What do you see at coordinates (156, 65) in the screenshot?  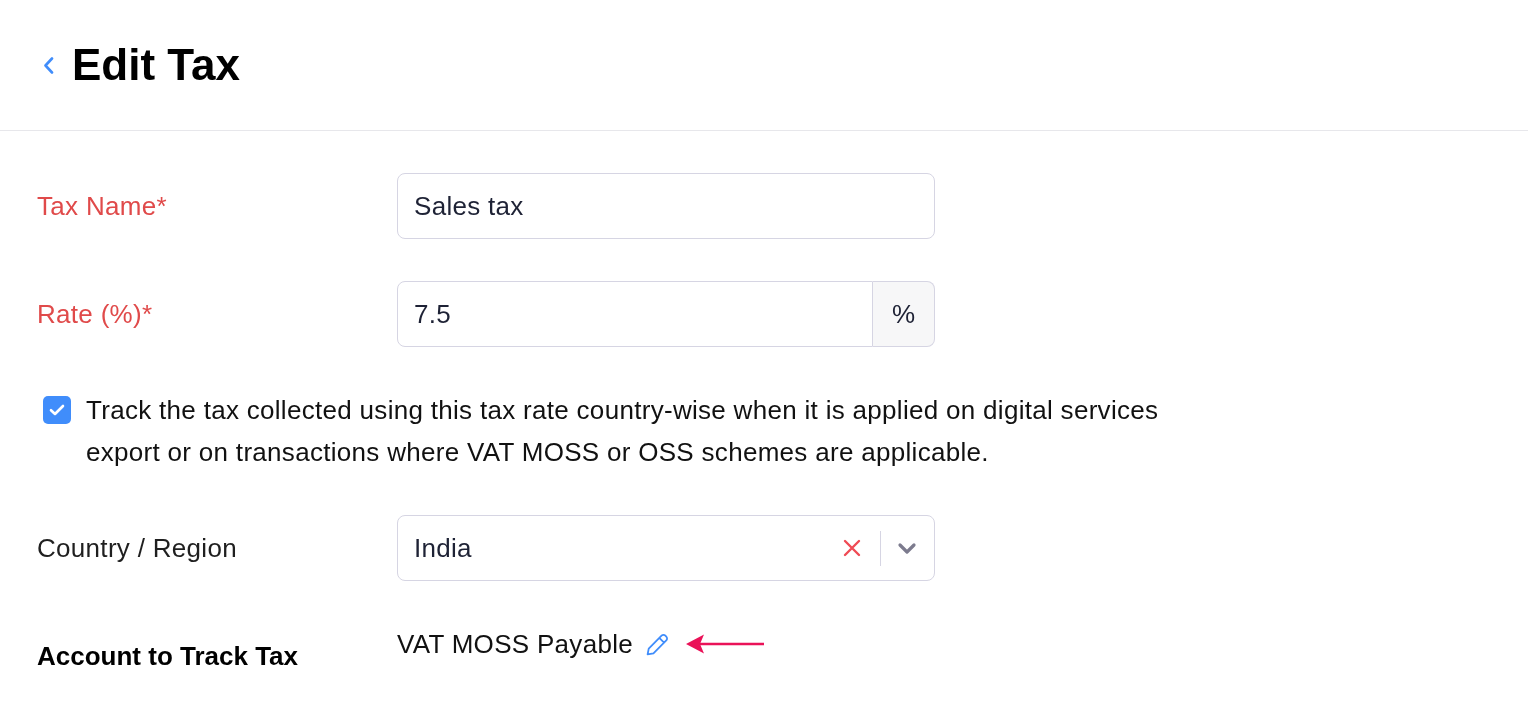 I see `page-title: Edit Tax` at bounding box center [156, 65].